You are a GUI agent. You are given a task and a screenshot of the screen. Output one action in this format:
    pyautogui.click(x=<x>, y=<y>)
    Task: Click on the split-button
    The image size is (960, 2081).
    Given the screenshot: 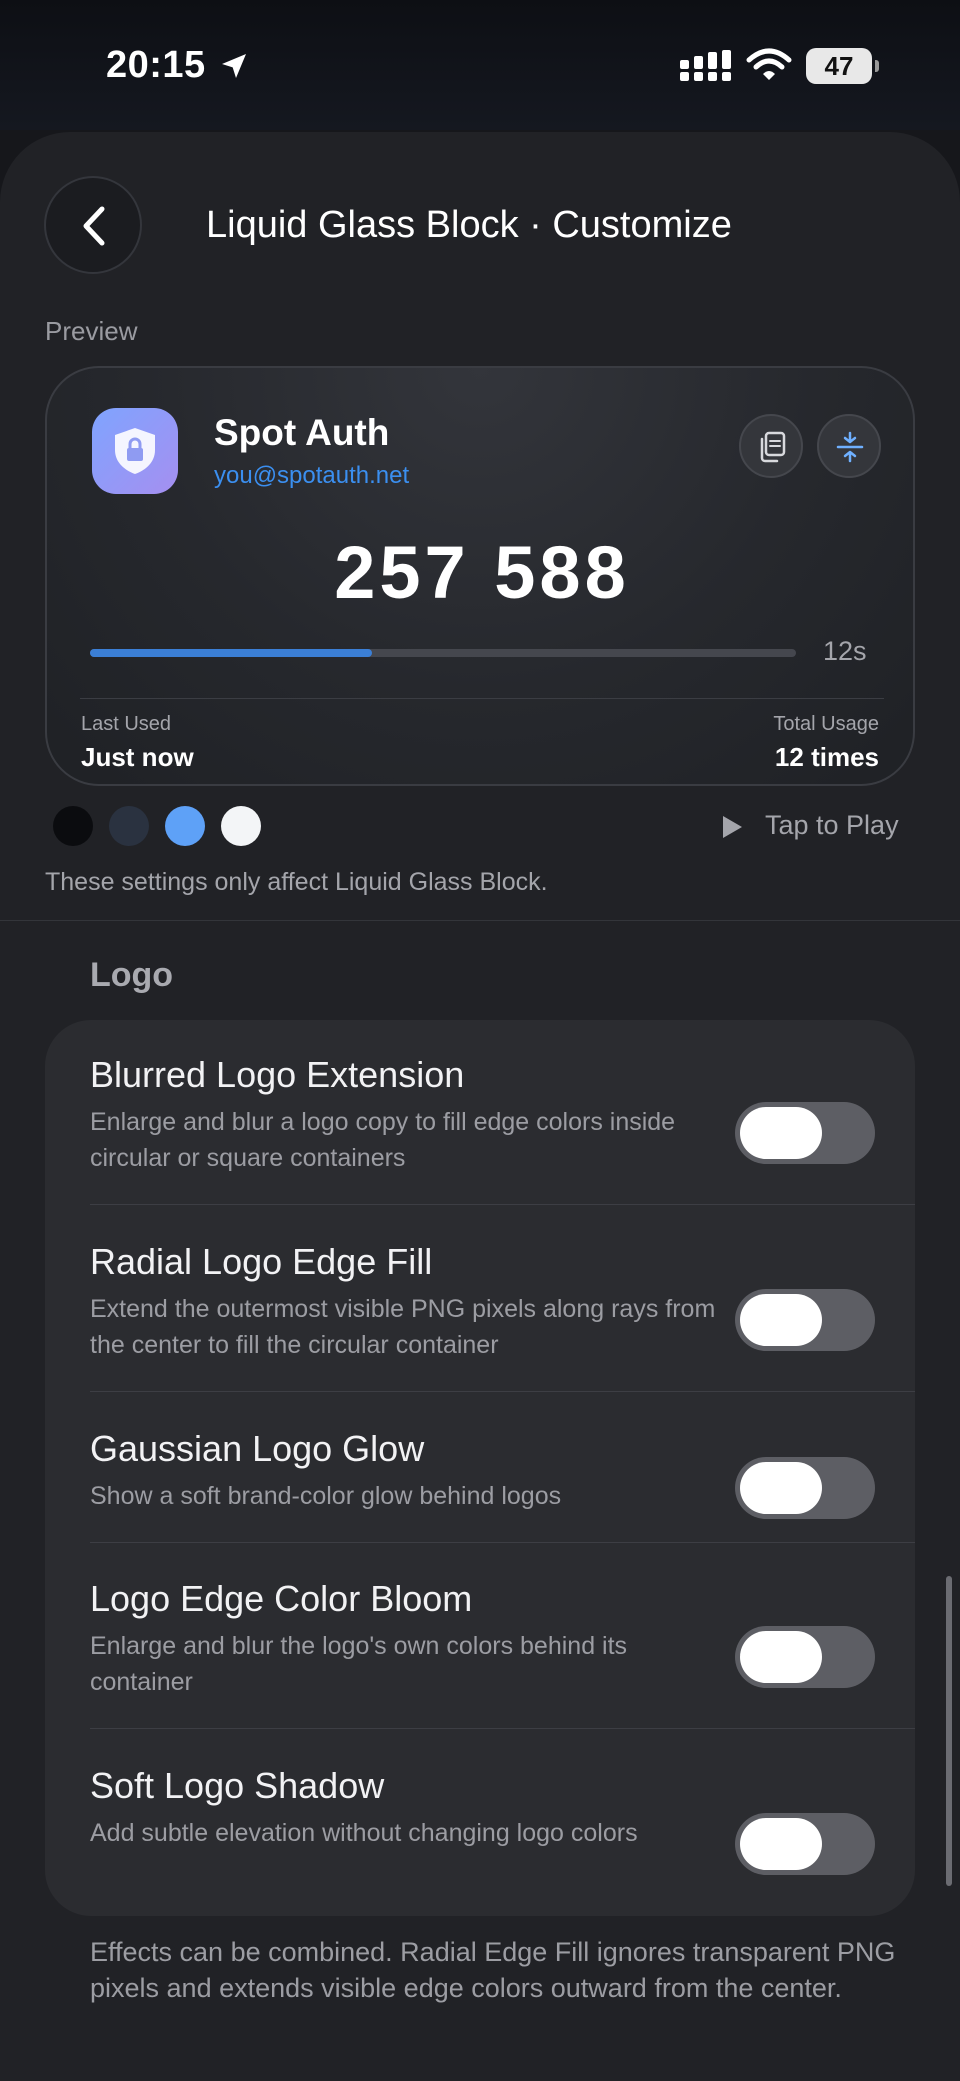 What is the action you would take?
    pyautogui.click(x=849, y=446)
    